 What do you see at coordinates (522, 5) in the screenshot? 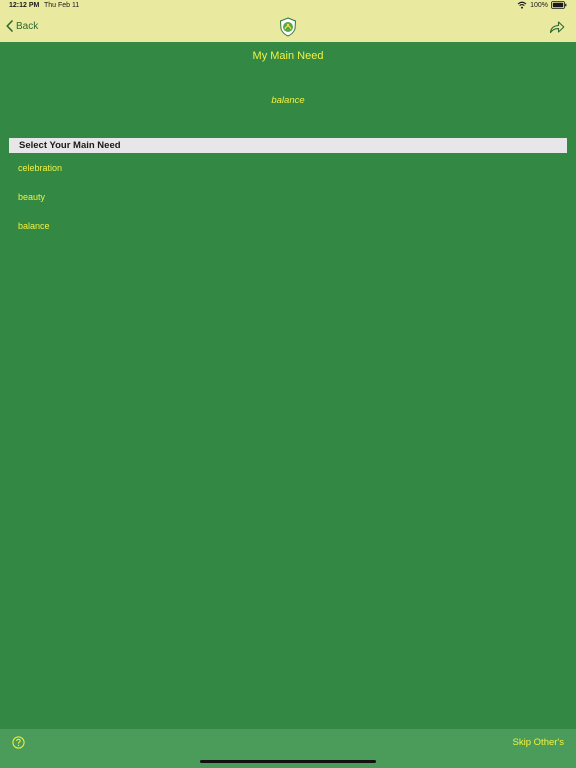
I see `wifi-icon` at bounding box center [522, 5].